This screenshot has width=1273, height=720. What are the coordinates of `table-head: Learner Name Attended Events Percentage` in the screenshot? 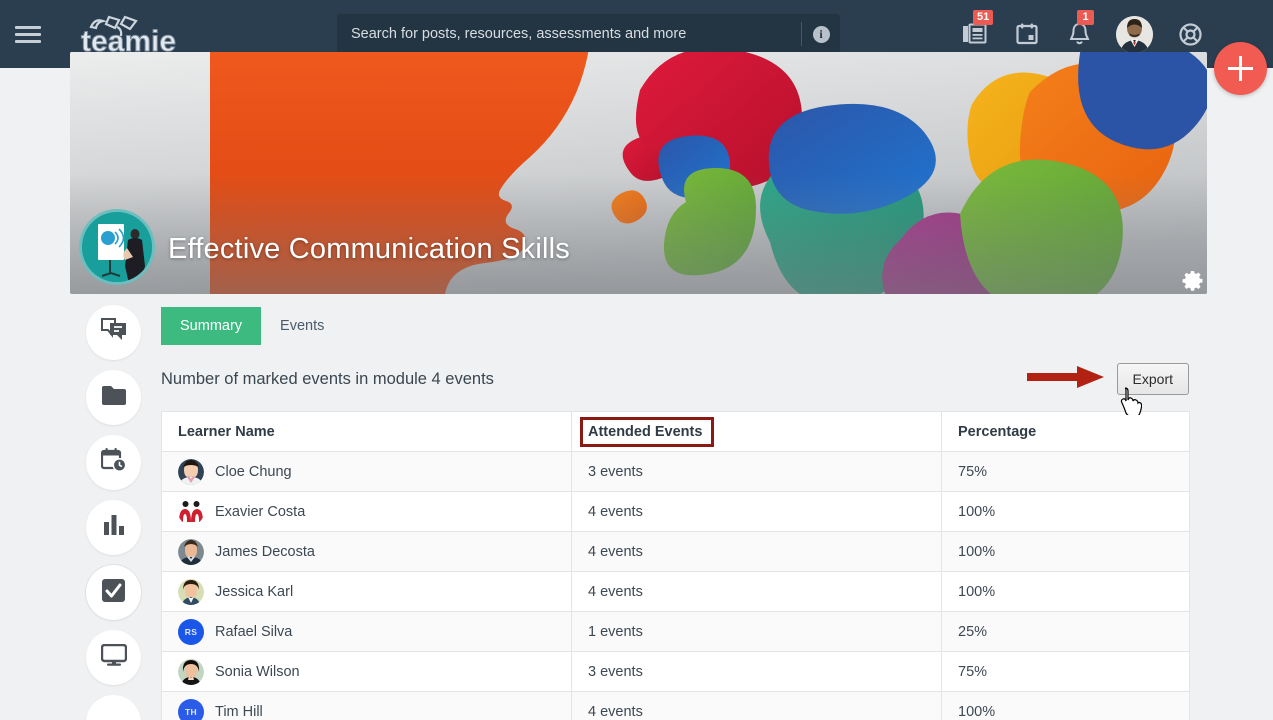 It's located at (675, 431).